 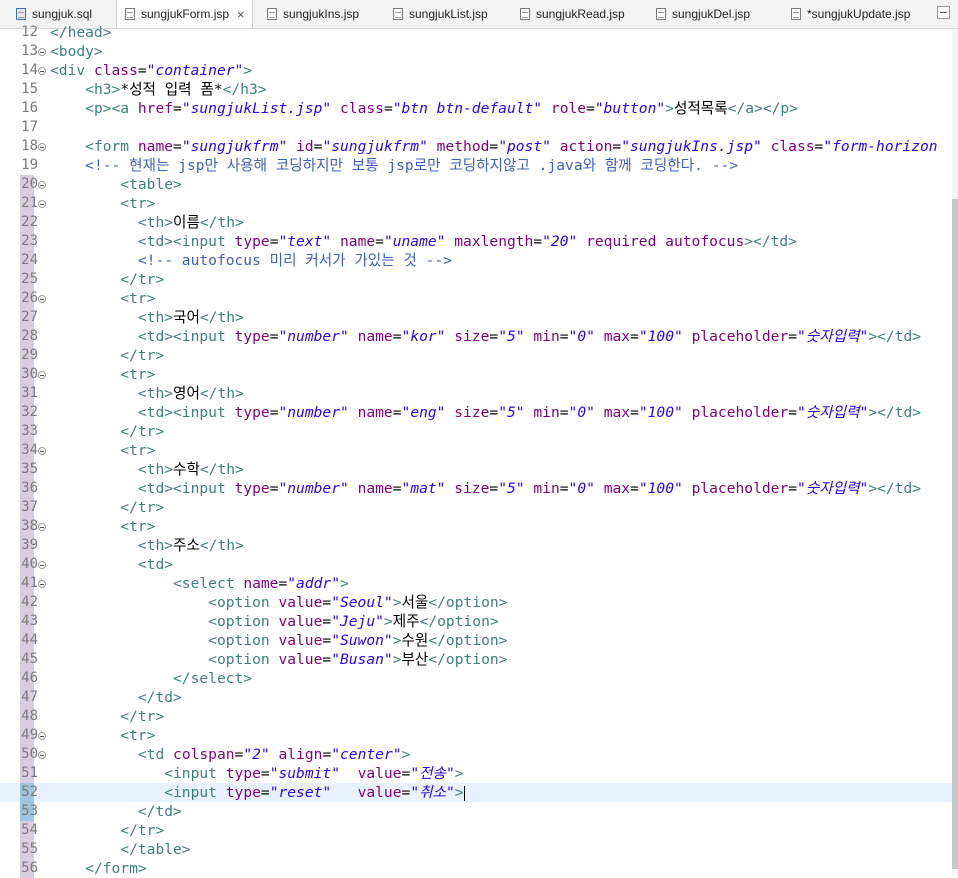 What do you see at coordinates (711, 14) in the screenshot?
I see `tab-label: sungjukDel.jsp` at bounding box center [711, 14].